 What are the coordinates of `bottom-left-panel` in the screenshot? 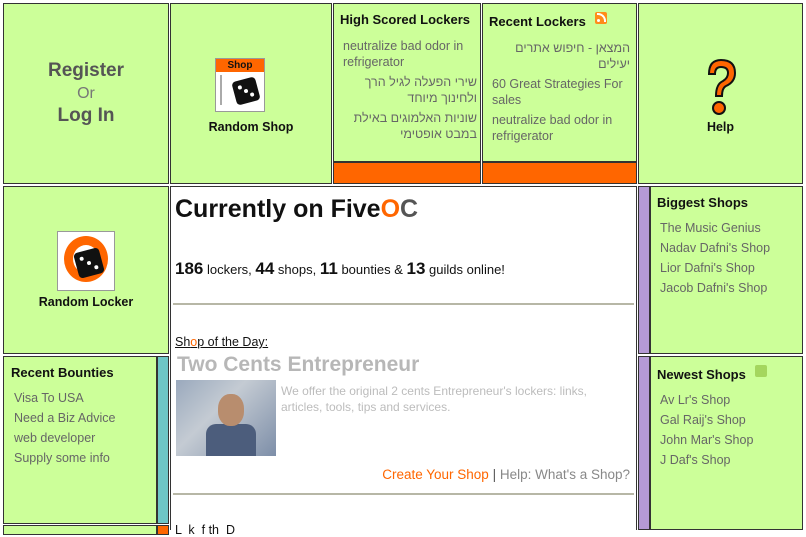 It's located at (80, 530).